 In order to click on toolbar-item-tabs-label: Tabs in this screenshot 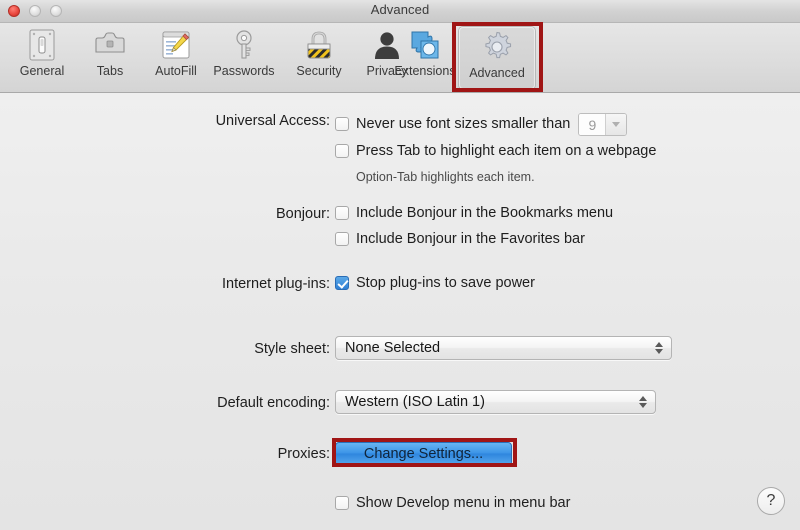, I will do `click(110, 71)`.